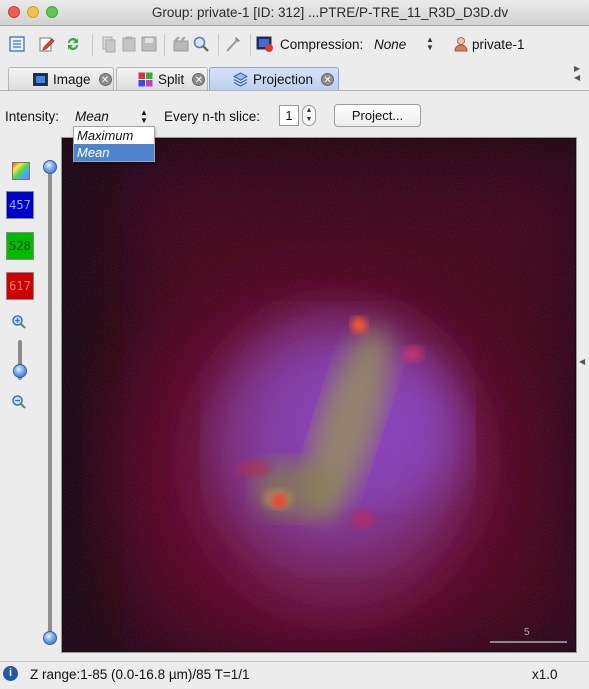  I want to click on split-grid-icon, so click(145, 79).